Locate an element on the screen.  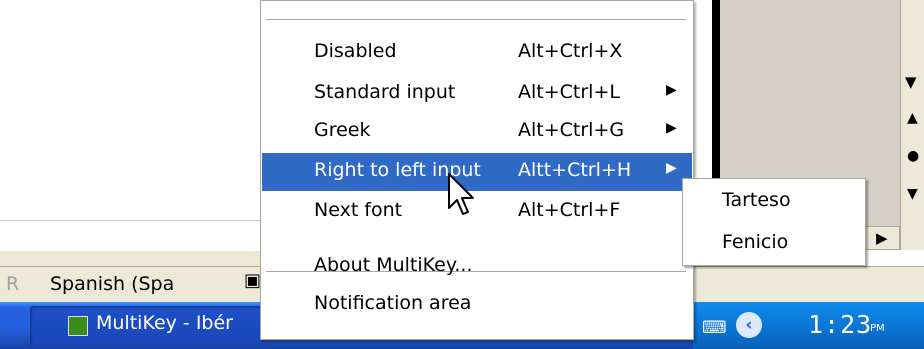
select-browse-object-icon: ● is located at coordinates (913, 156).